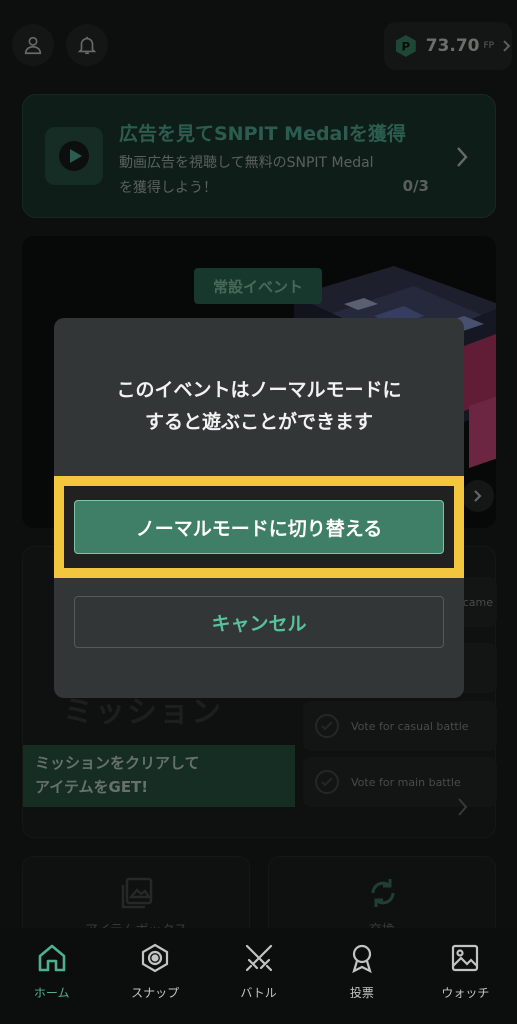 The image size is (517, 1024). I want to click on image-icon, so click(465, 958).